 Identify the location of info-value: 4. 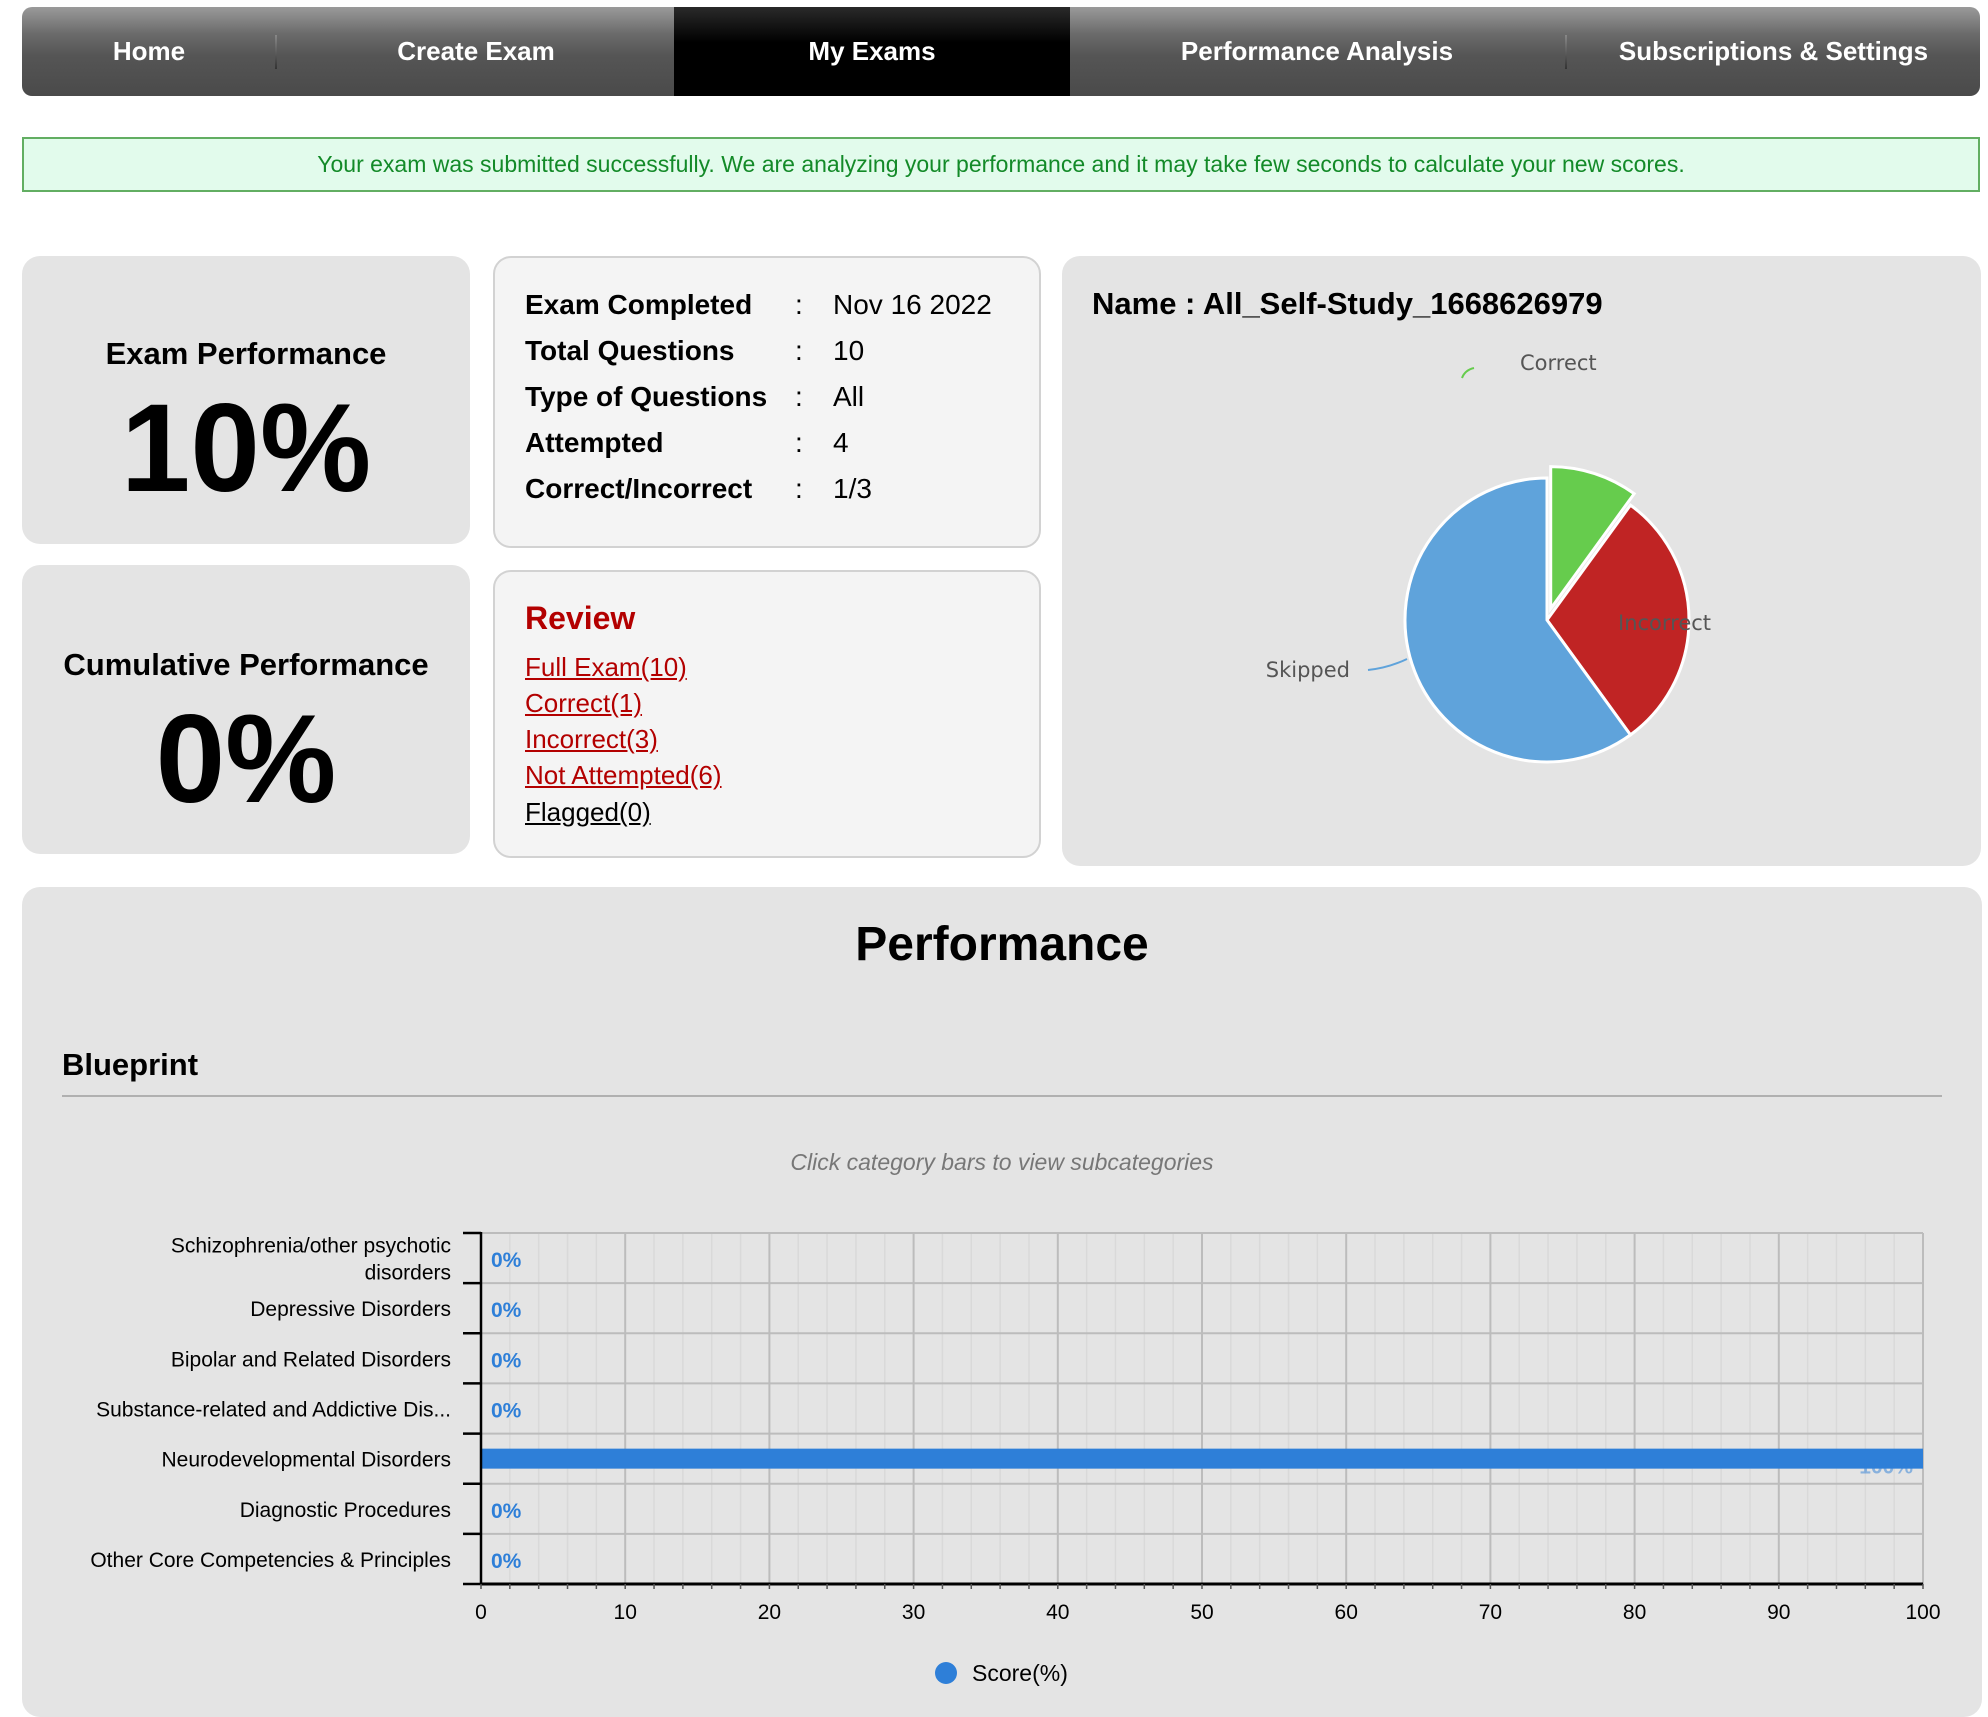
(841, 442).